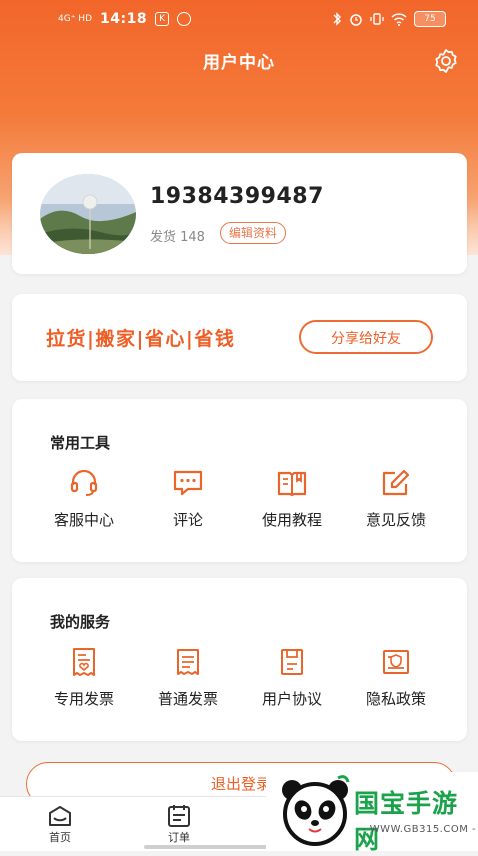 The image size is (478, 856). What do you see at coordinates (395, 699) in the screenshot?
I see `service-label: 隐私政策` at bounding box center [395, 699].